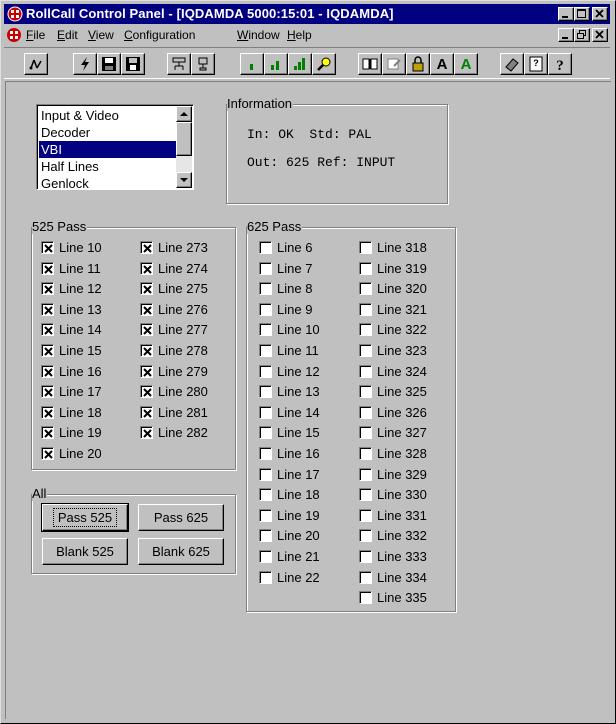 Image resolution: width=616 pixels, height=724 pixels. Describe the element at coordinates (512, 64) in the screenshot. I see `eraser-button` at that location.